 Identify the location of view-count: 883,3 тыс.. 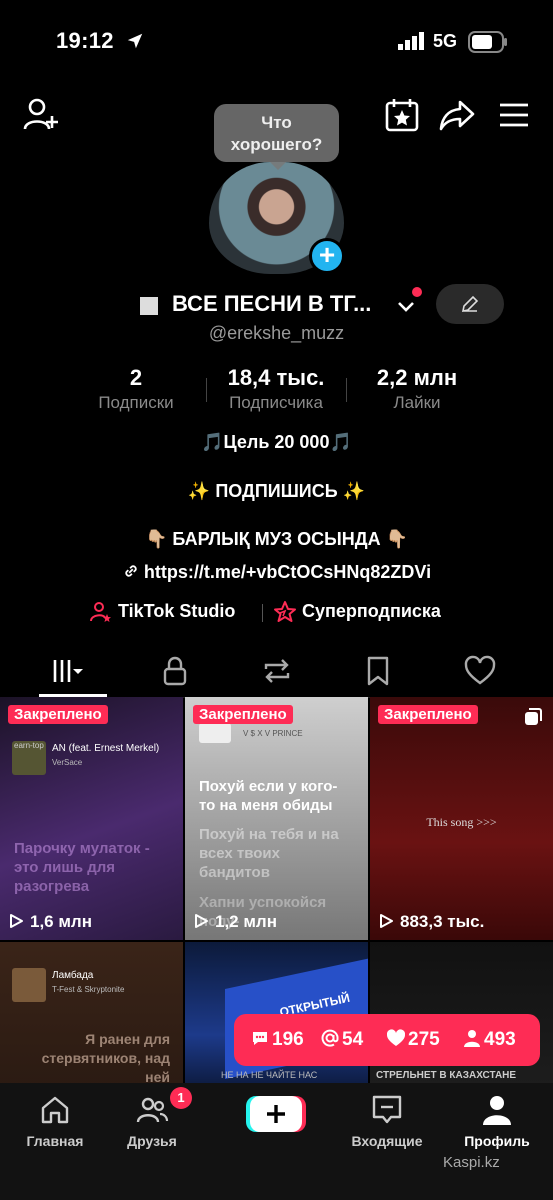
(431, 922).